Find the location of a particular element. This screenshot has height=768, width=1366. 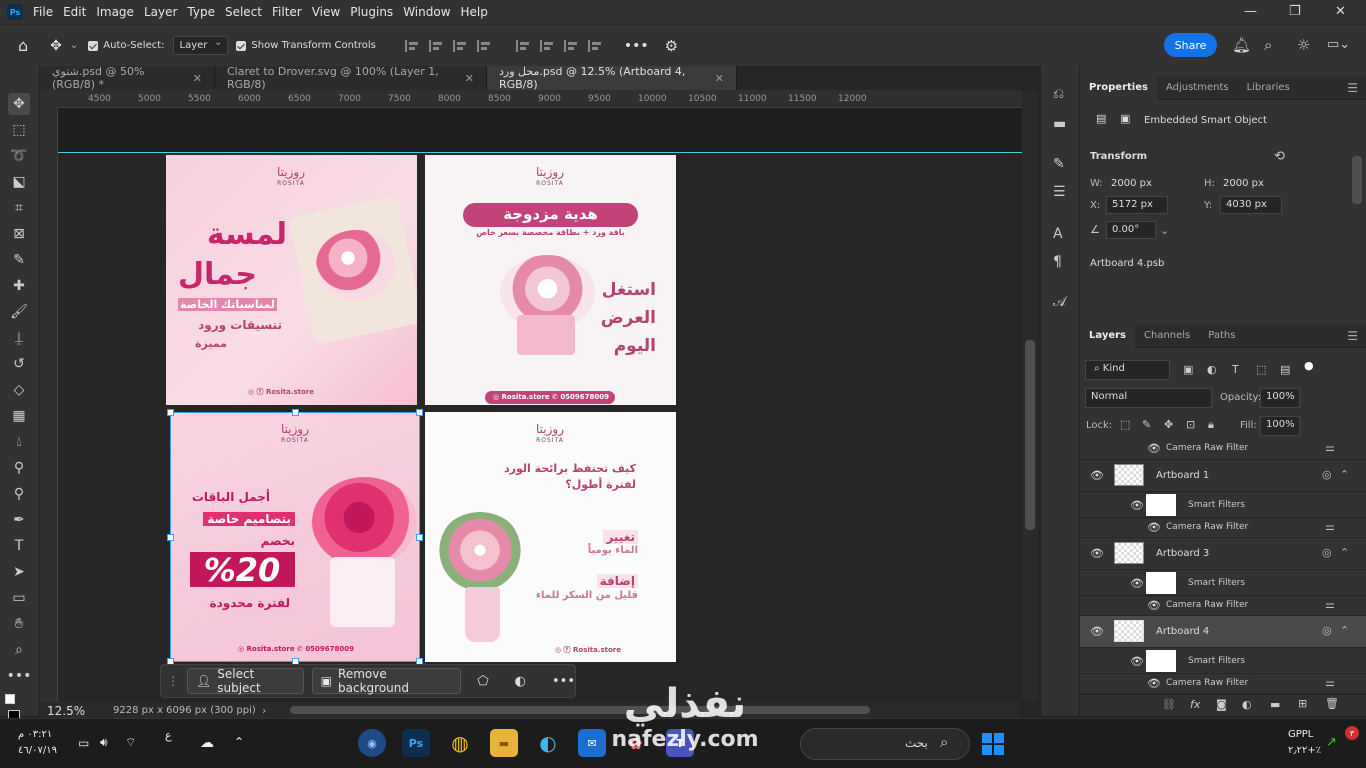

tab-adjustments: Adjustments is located at coordinates (1197, 88).